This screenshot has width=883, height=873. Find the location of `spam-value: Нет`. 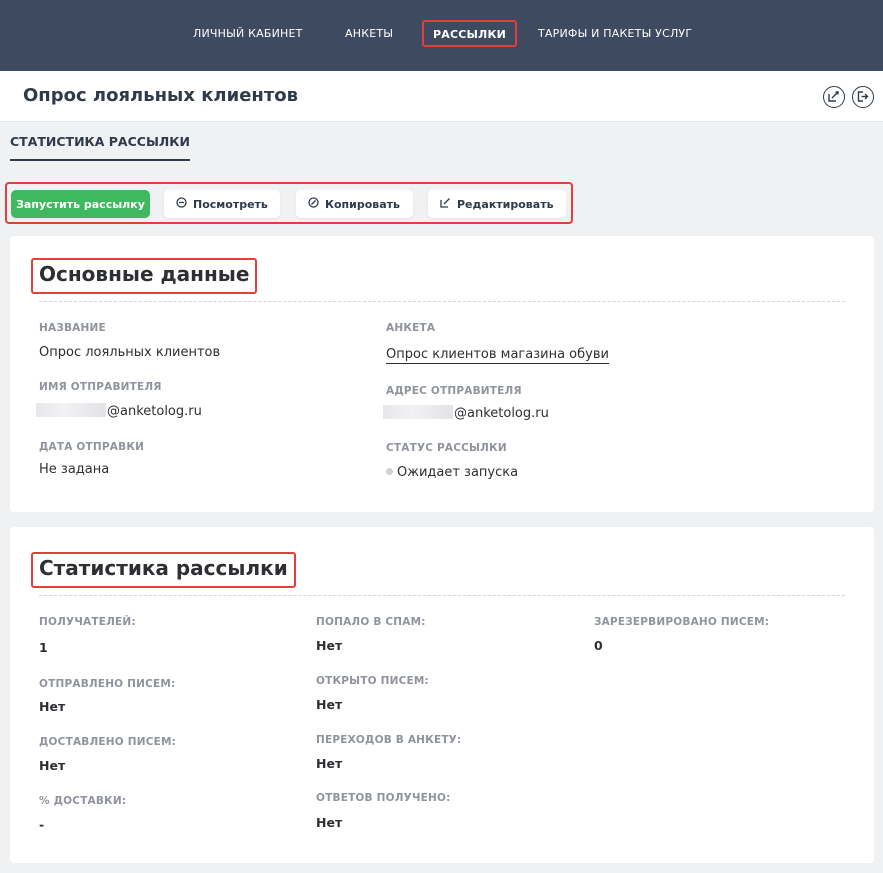

spam-value: Нет is located at coordinates (329, 645).